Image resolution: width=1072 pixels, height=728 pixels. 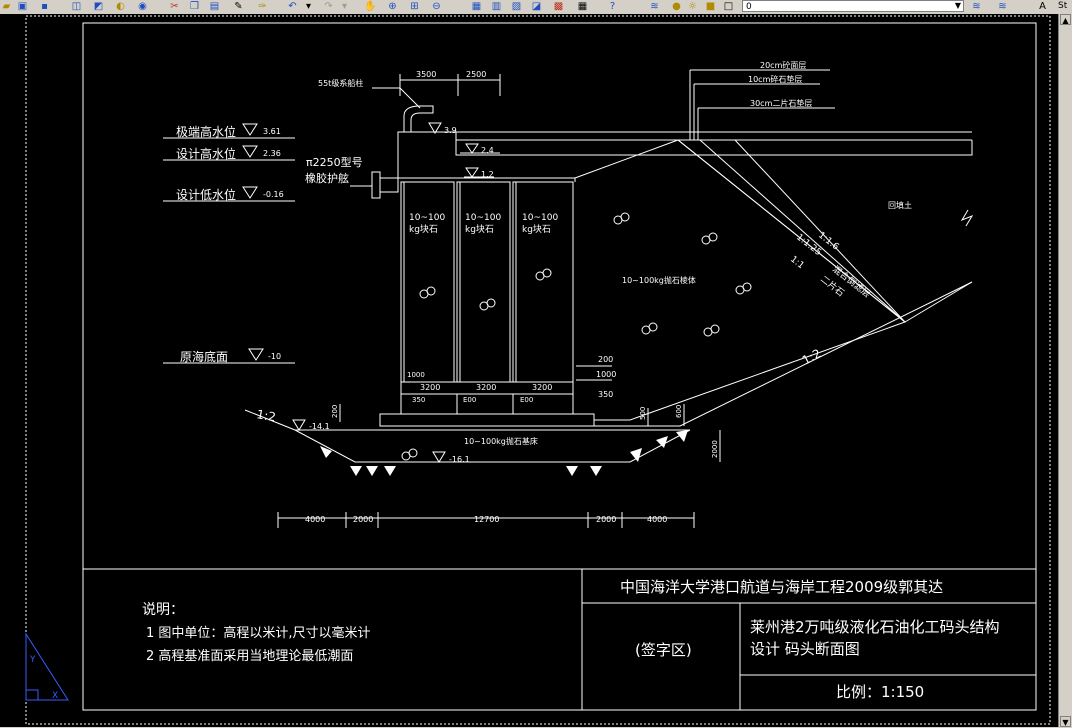 What do you see at coordinates (120, 6) in the screenshot?
I see `match-icon: ◐` at bounding box center [120, 6].